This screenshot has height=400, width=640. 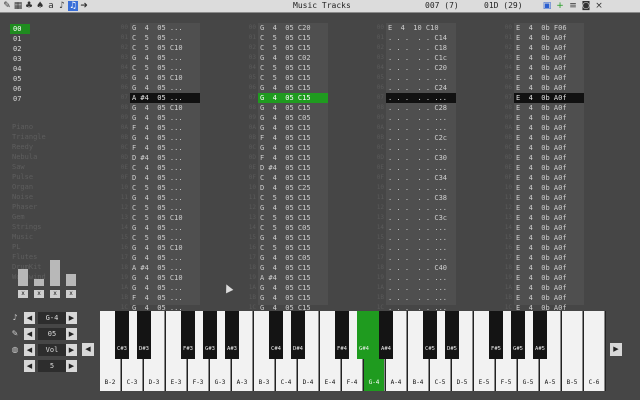 I want to click on disk-icon: ◙, so click(x=586, y=6).